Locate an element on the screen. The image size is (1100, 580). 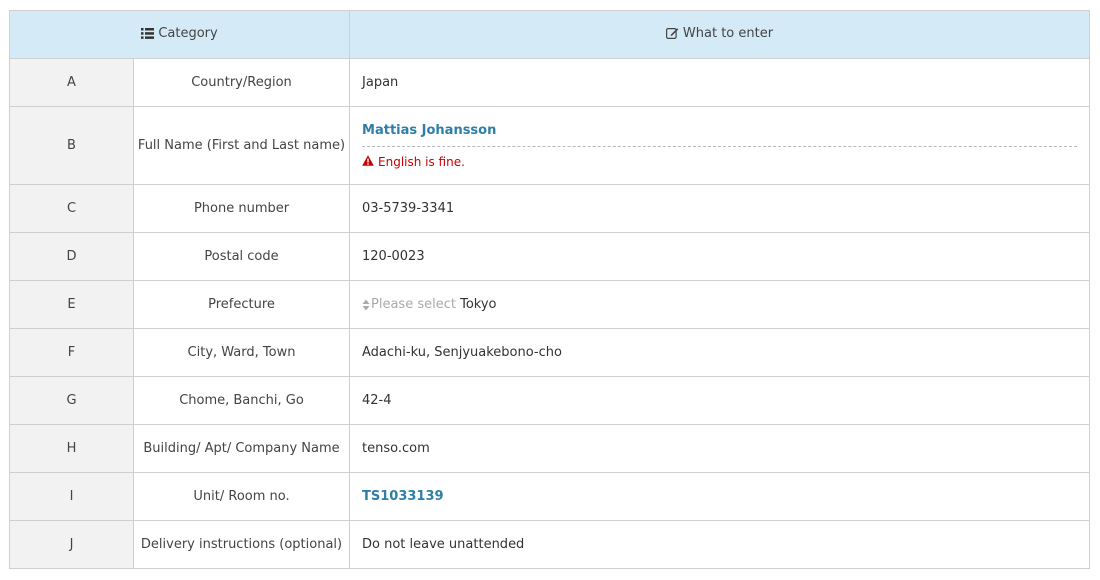
warning-icon is located at coordinates (370, 161).